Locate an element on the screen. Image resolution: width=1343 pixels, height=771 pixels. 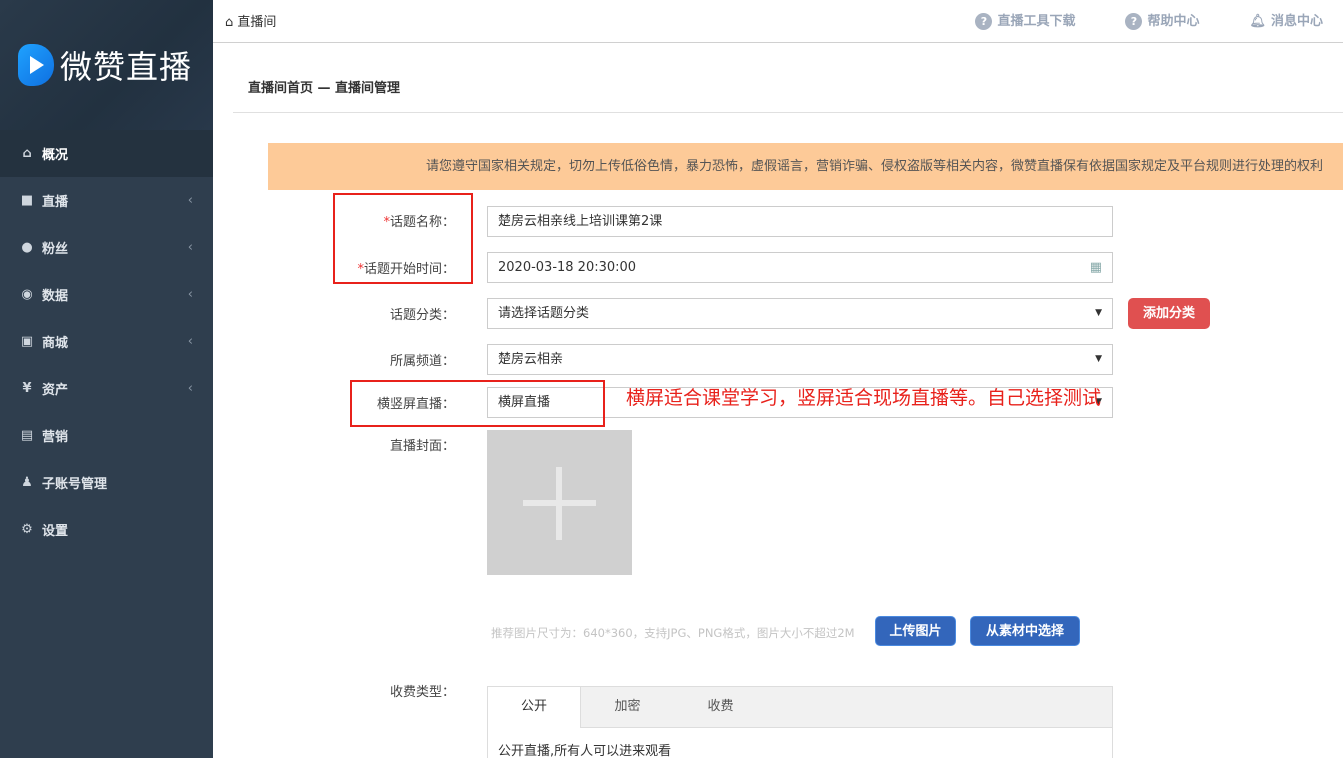
sidebar-item-live: ■ 直播 ‹ is located at coordinates (106, 200).